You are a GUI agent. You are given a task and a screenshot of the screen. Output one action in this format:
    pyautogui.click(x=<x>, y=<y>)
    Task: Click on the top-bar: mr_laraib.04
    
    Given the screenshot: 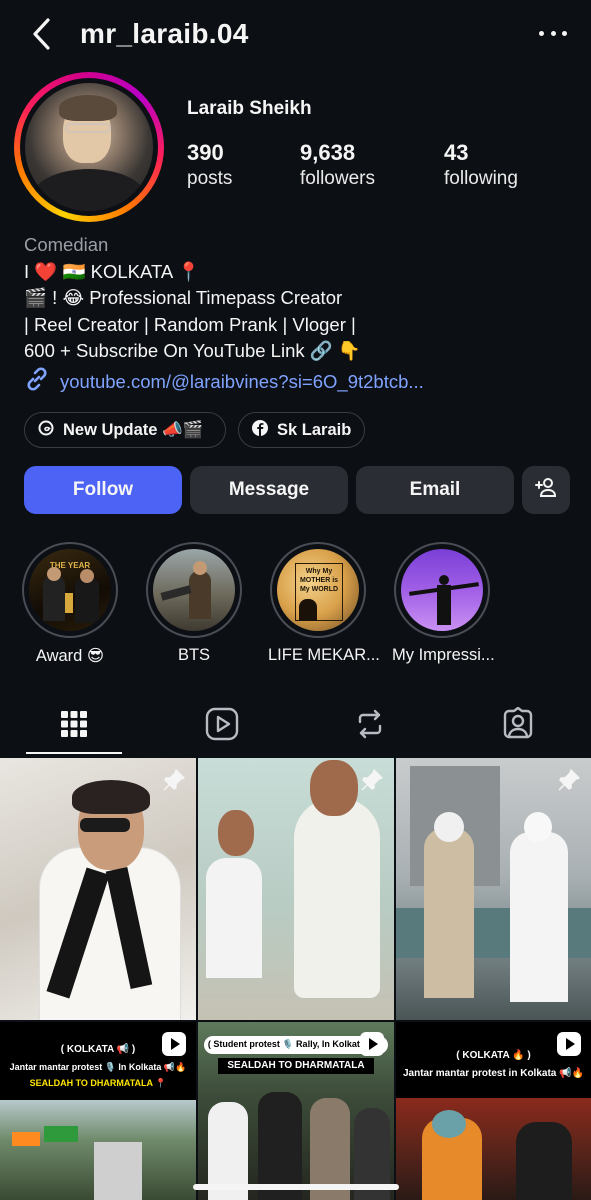 What is the action you would take?
    pyautogui.click(x=295, y=35)
    